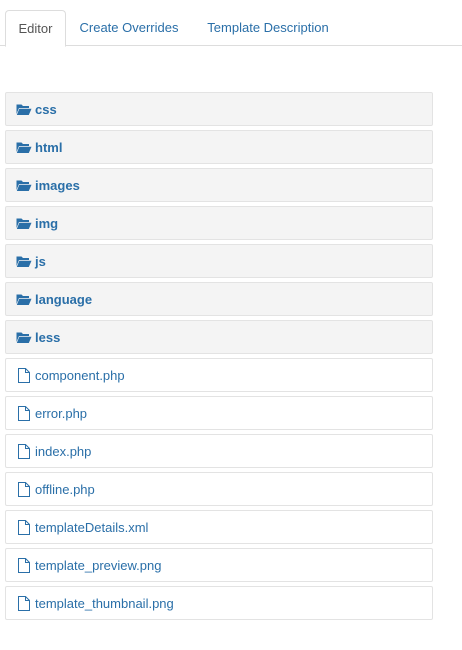  What do you see at coordinates (63, 451) in the screenshot?
I see `file-label: index.php` at bounding box center [63, 451].